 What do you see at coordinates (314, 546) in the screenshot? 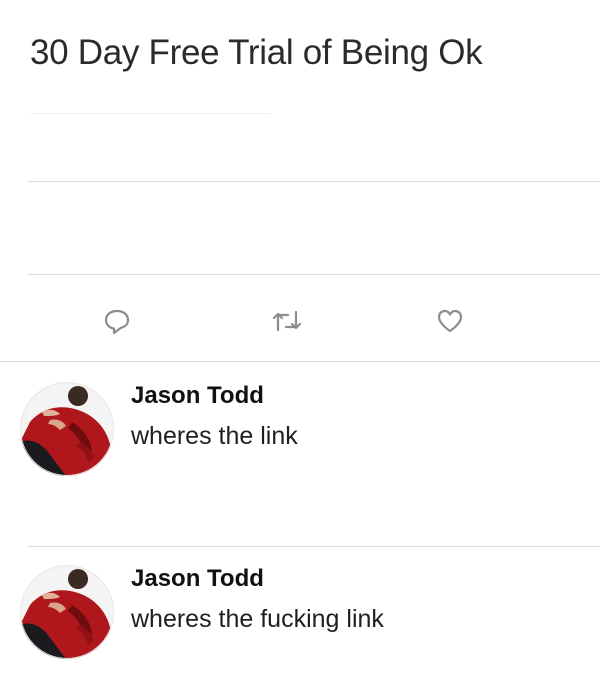
I see `divider-between-replies` at bounding box center [314, 546].